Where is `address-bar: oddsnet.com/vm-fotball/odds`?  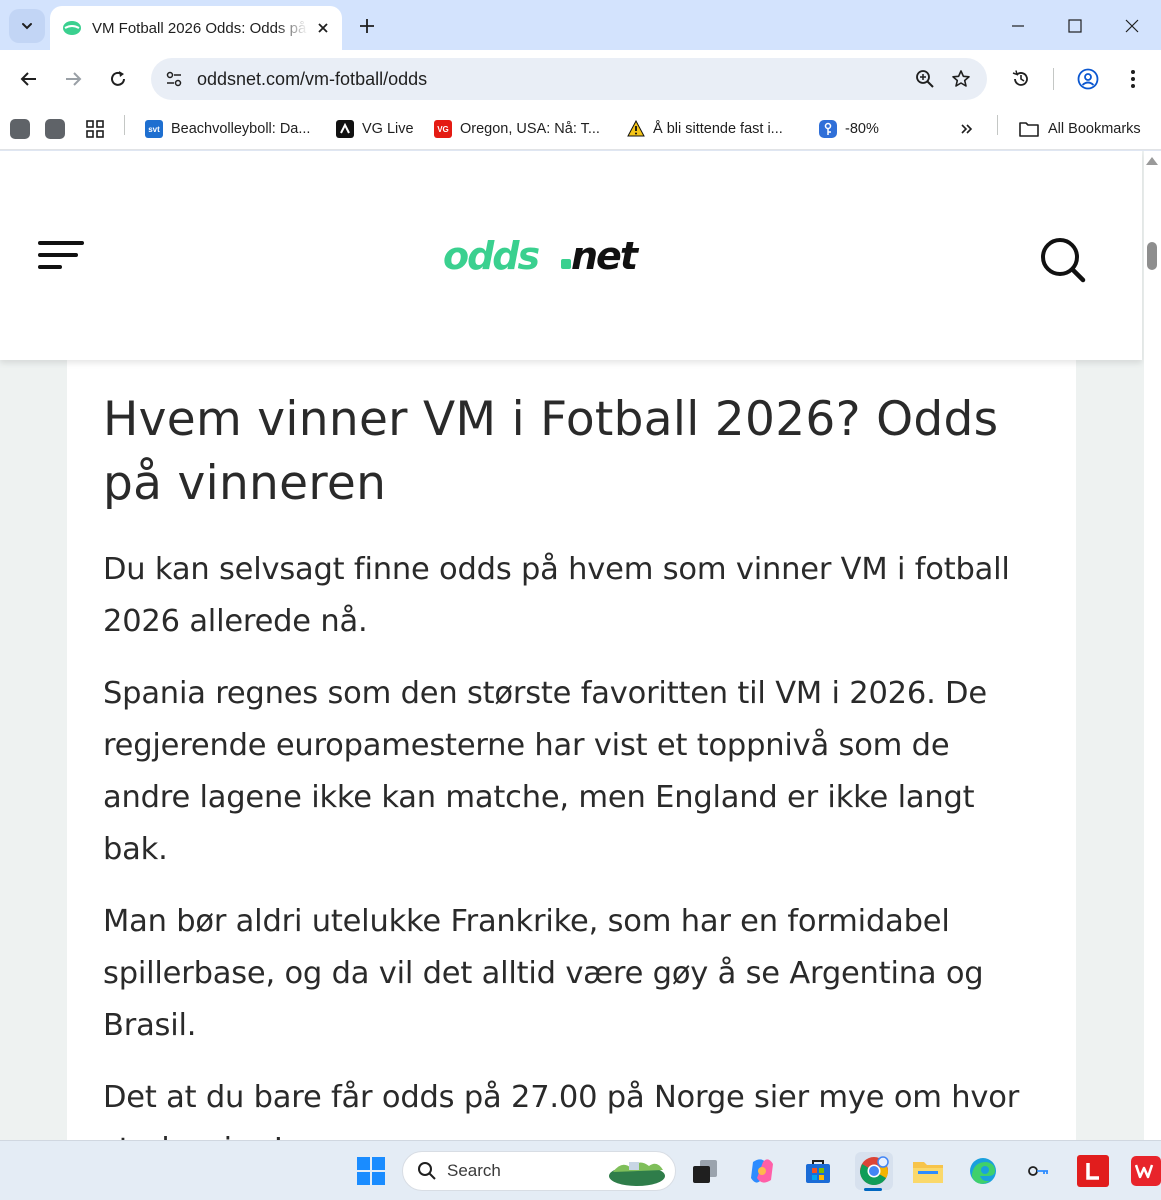 address-bar: oddsnet.com/vm-fotball/odds is located at coordinates (569, 79).